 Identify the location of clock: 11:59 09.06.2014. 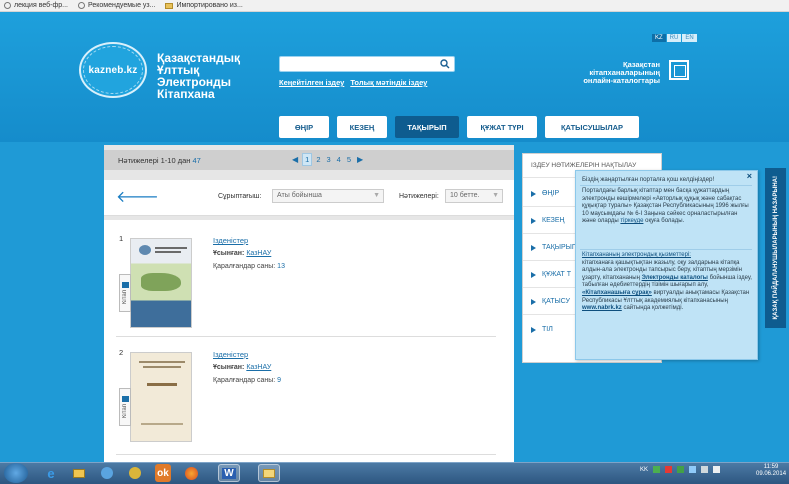
(771, 471).